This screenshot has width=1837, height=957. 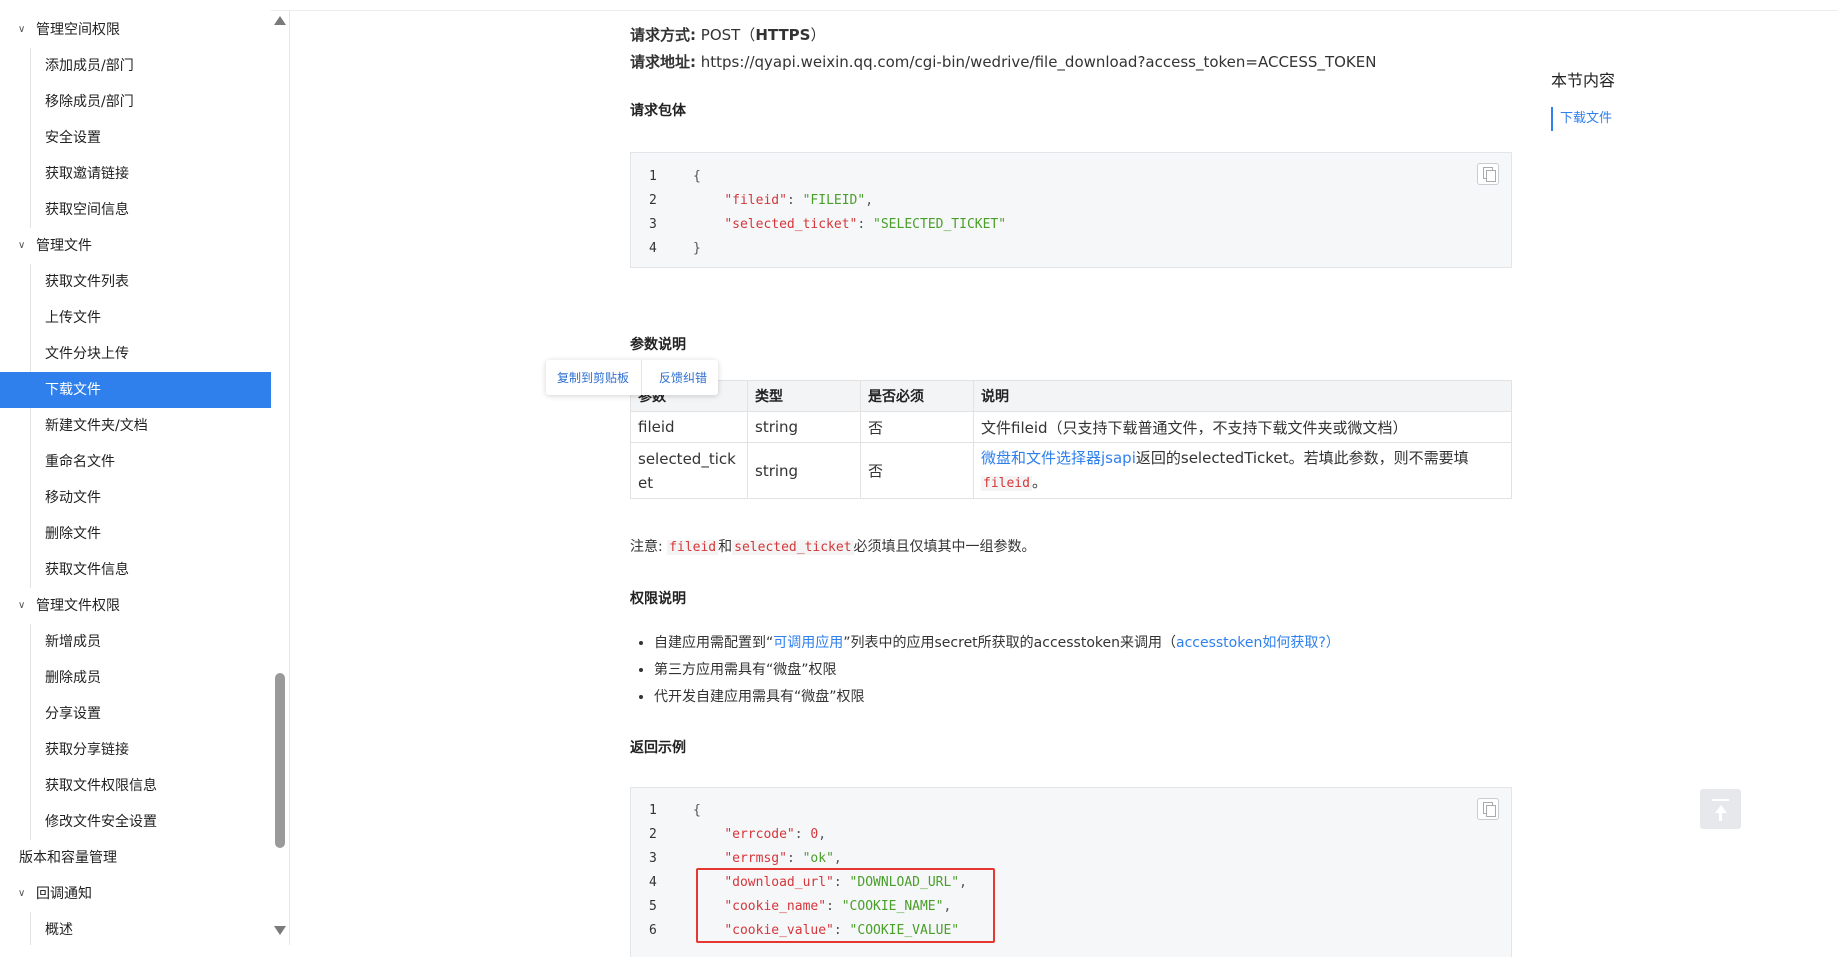 I want to click on param-desc-text: 返回的selectedTicket。若填此参数，则不需要填, so click(x=1302, y=457).